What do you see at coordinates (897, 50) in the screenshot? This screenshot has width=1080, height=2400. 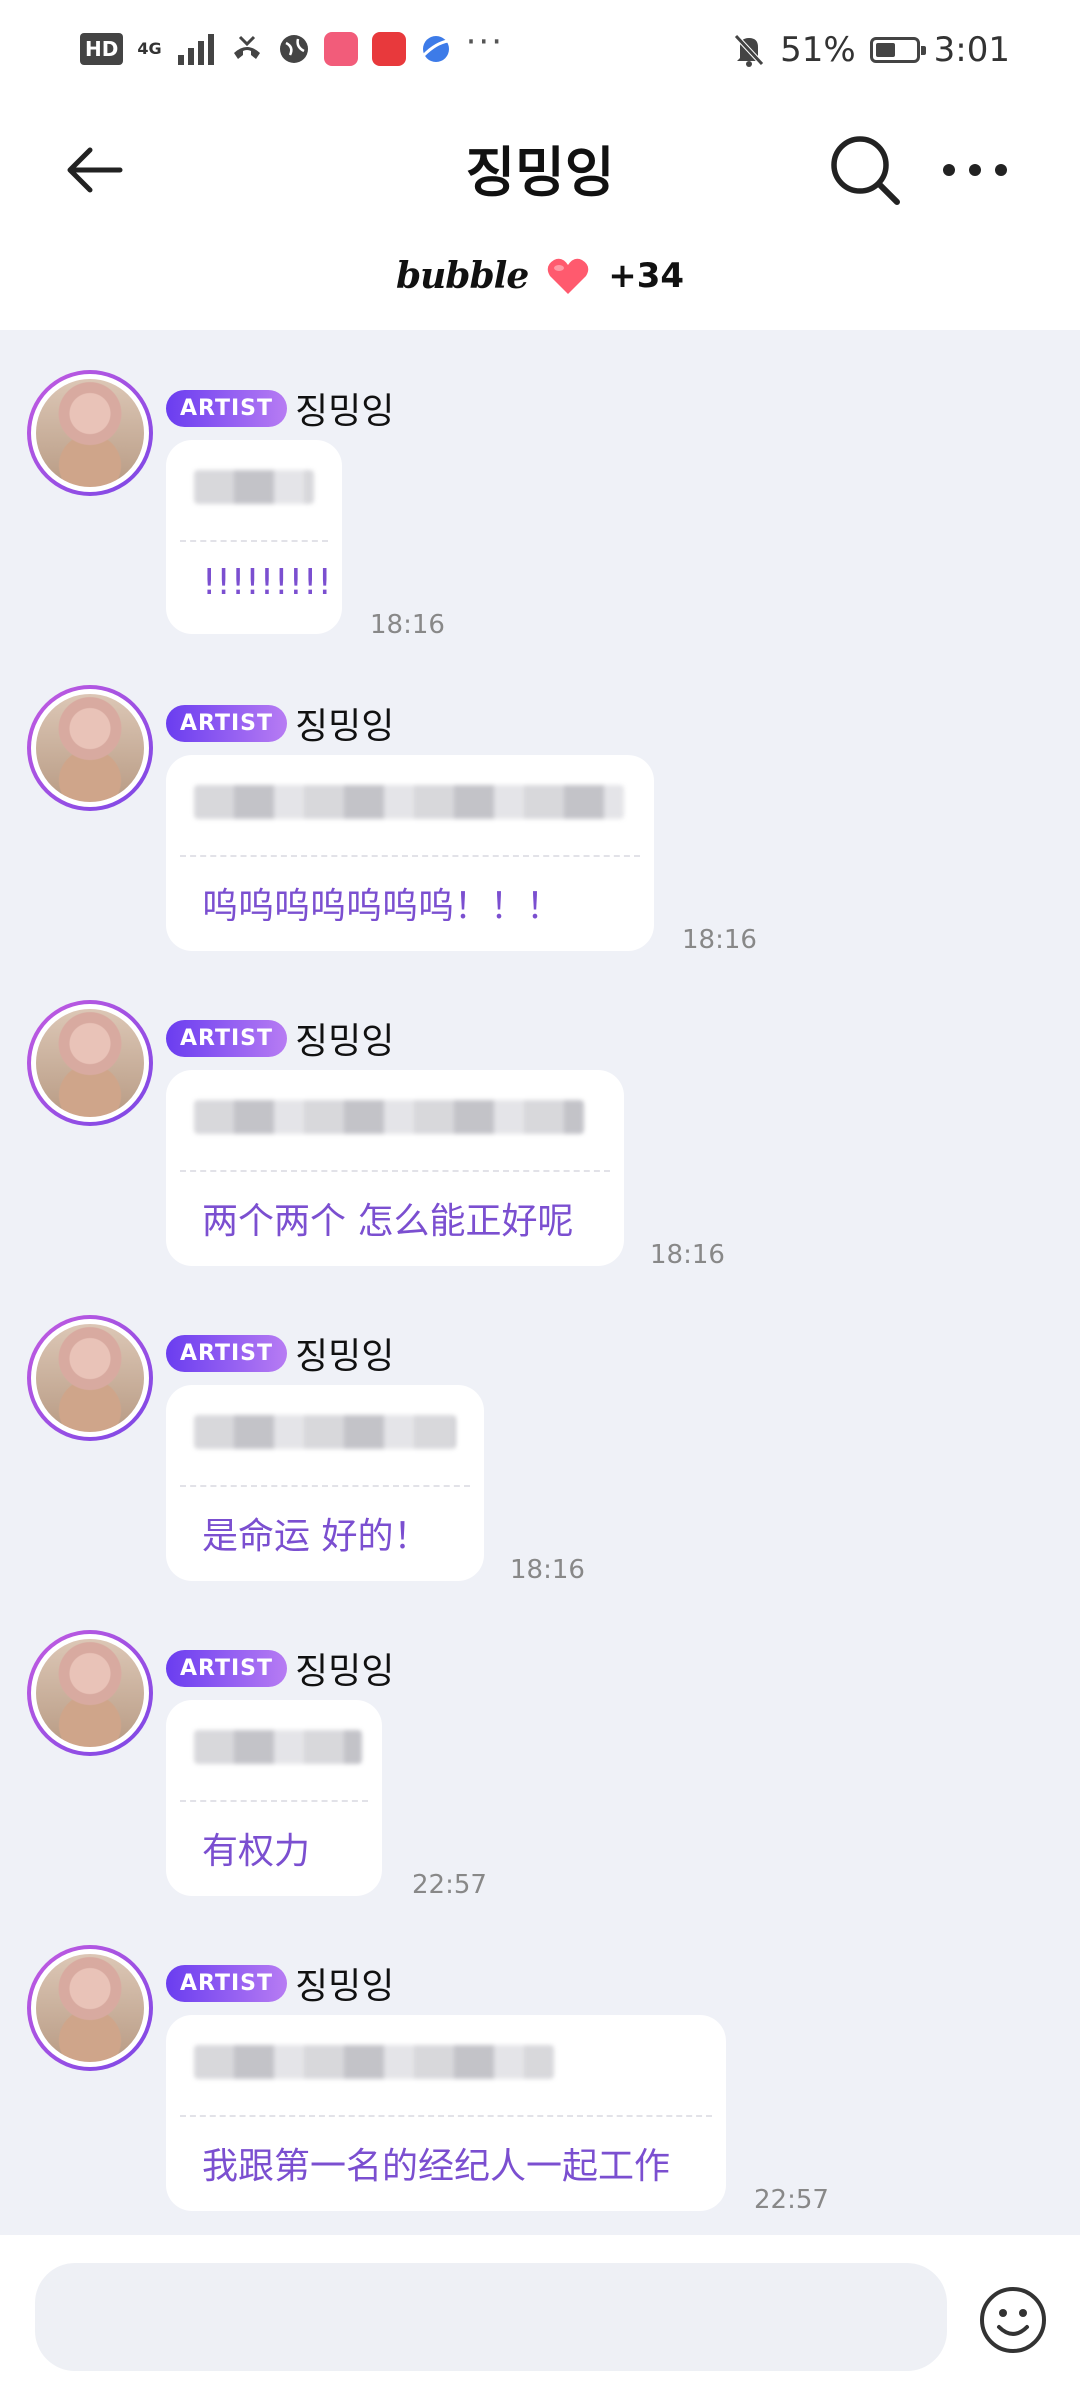 I see `battery-icon` at bounding box center [897, 50].